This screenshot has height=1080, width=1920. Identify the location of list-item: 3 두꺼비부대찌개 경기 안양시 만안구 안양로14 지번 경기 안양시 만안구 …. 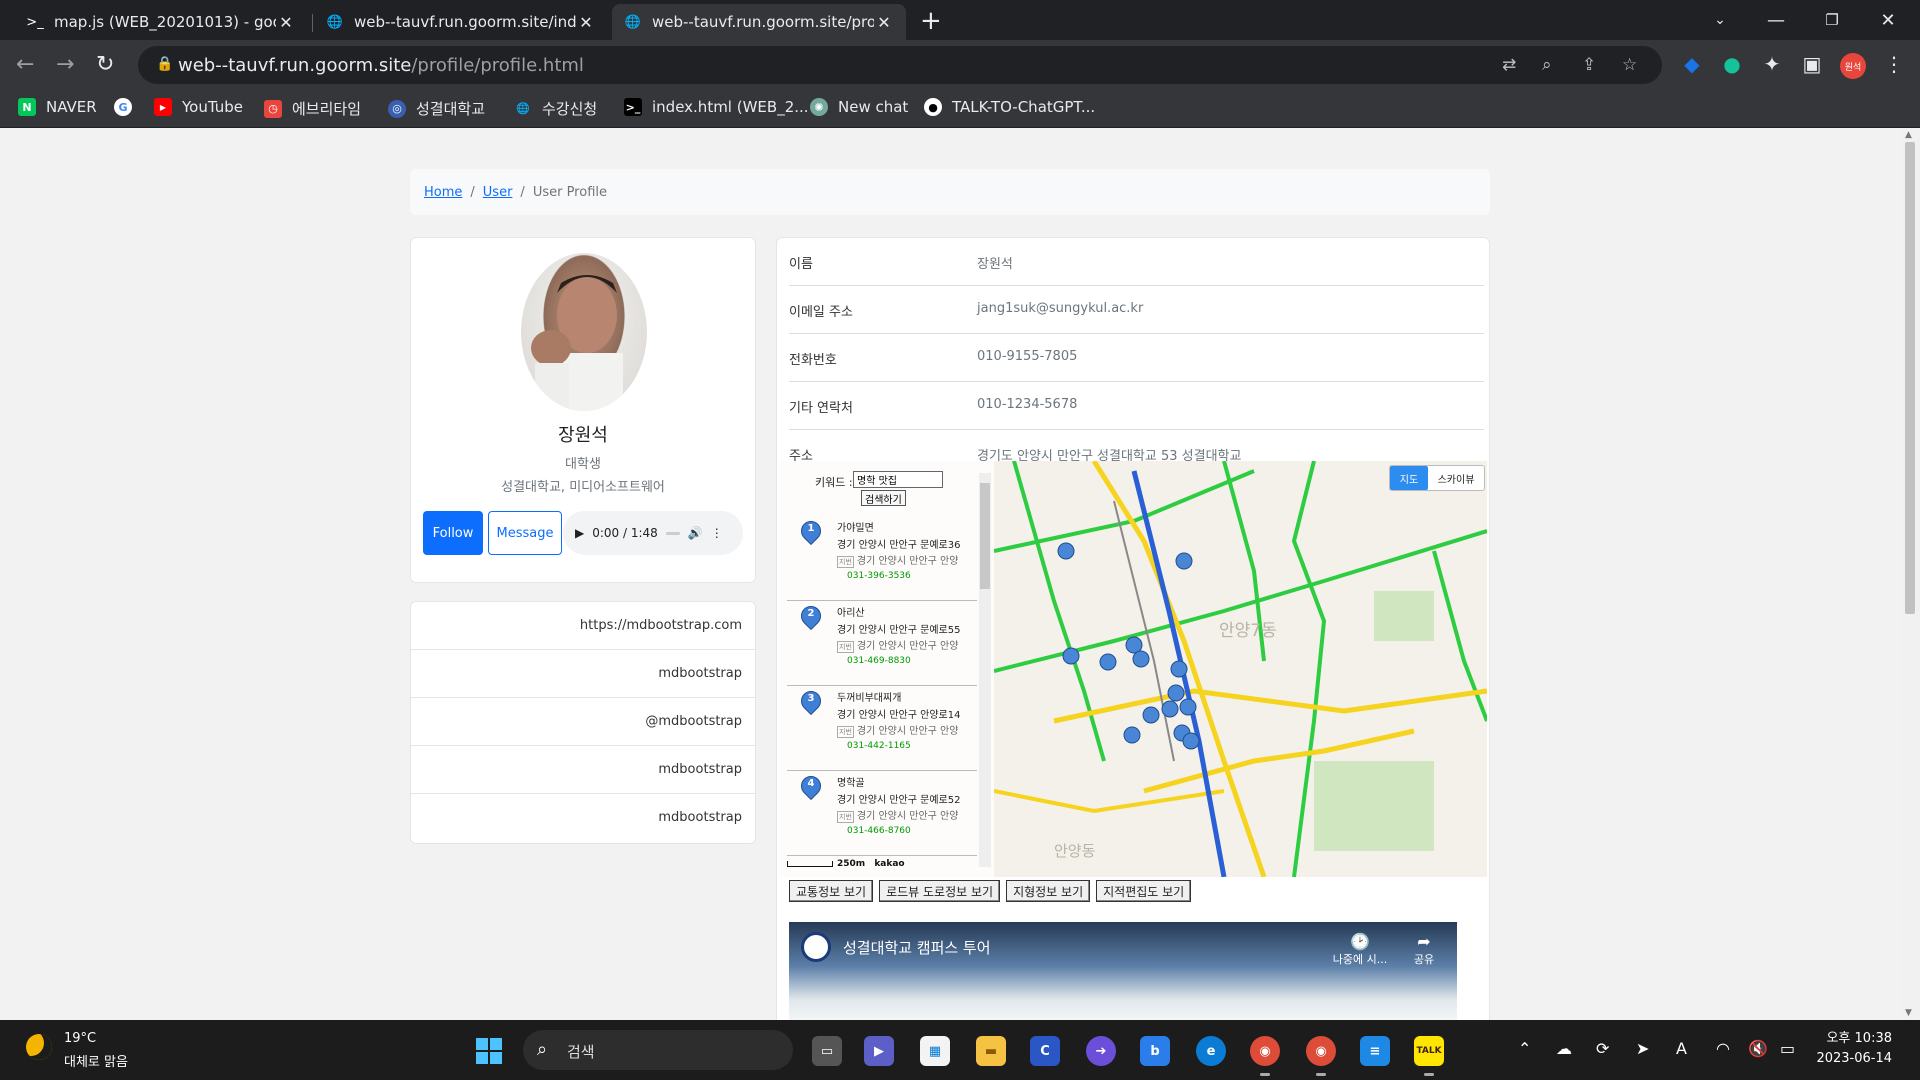
(882, 728).